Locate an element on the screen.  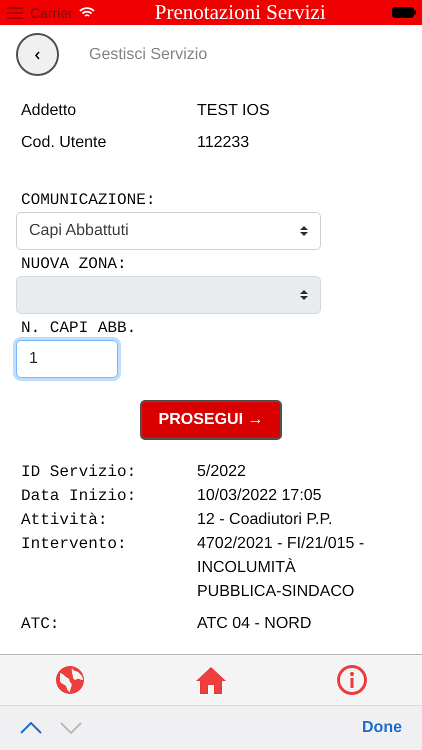
chevron-up-icon is located at coordinates (31, 728).